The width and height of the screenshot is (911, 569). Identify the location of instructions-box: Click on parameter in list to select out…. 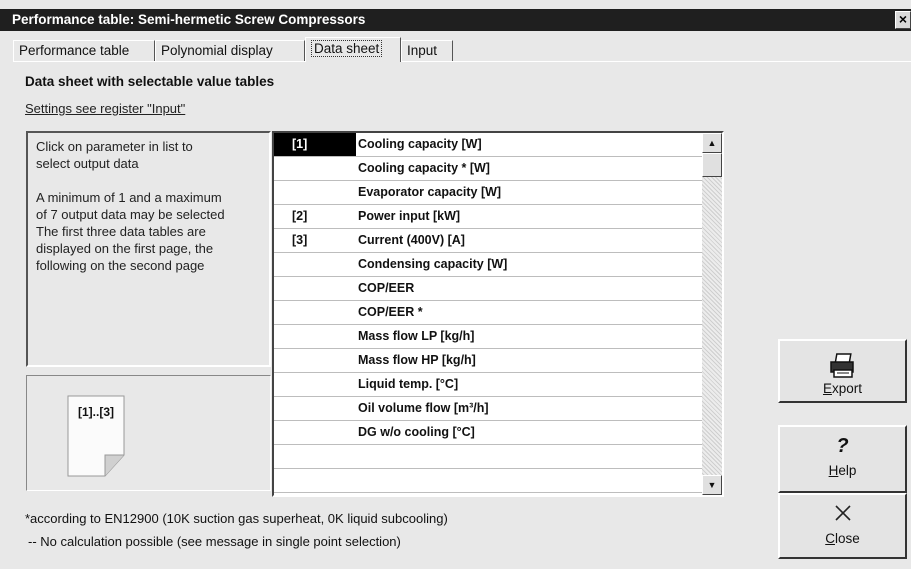
(148, 249).